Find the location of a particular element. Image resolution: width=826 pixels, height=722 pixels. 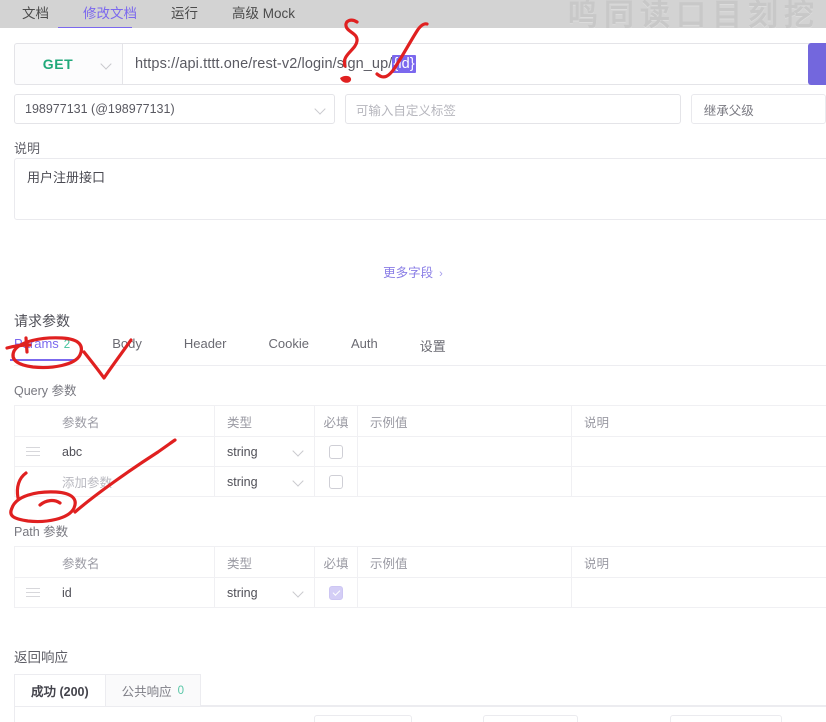

tab-edit-document: 修改文档 is located at coordinates (110, 14).